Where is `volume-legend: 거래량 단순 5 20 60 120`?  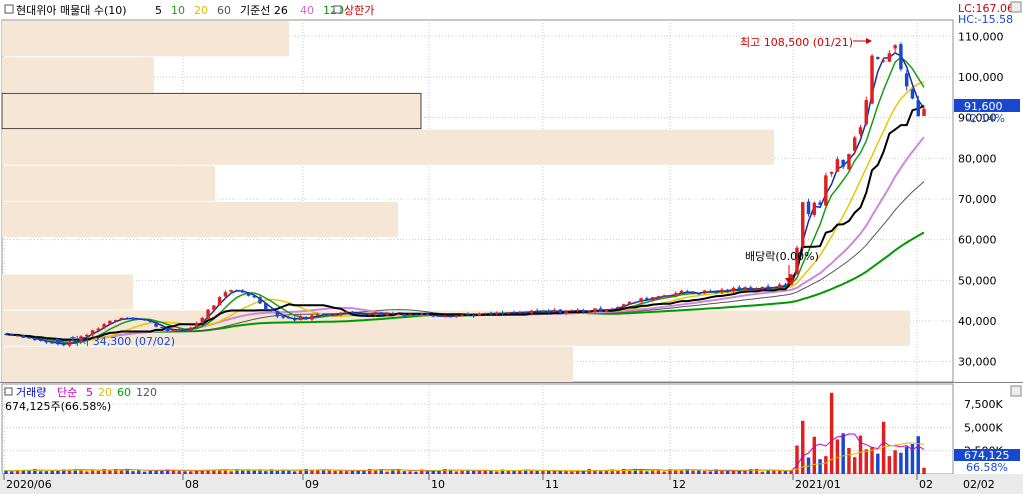
volume-legend: 거래량 단순 5 20 60 120 is located at coordinates (86, 392).